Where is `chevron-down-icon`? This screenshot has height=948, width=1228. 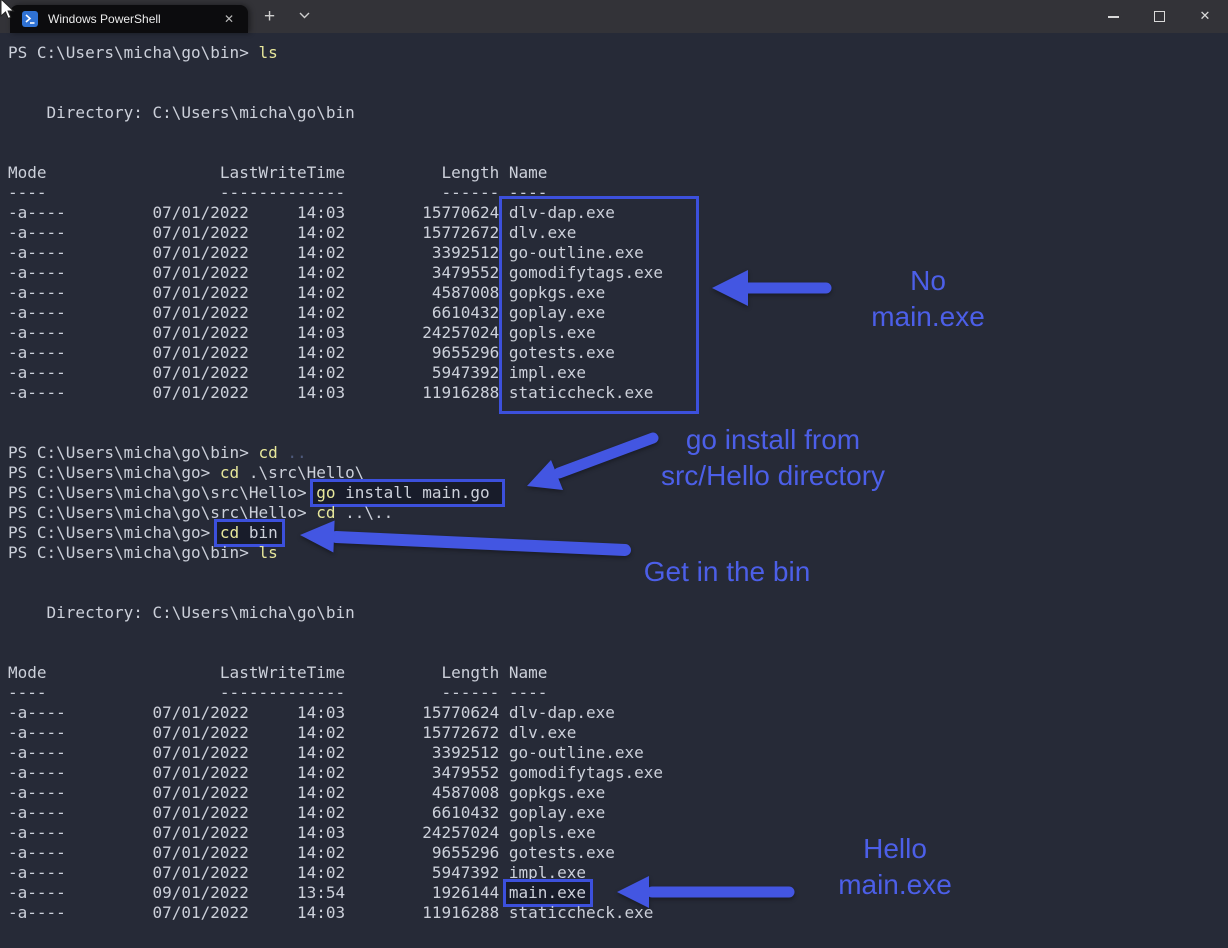 chevron-down-icon is located at coordinates (304, 15).